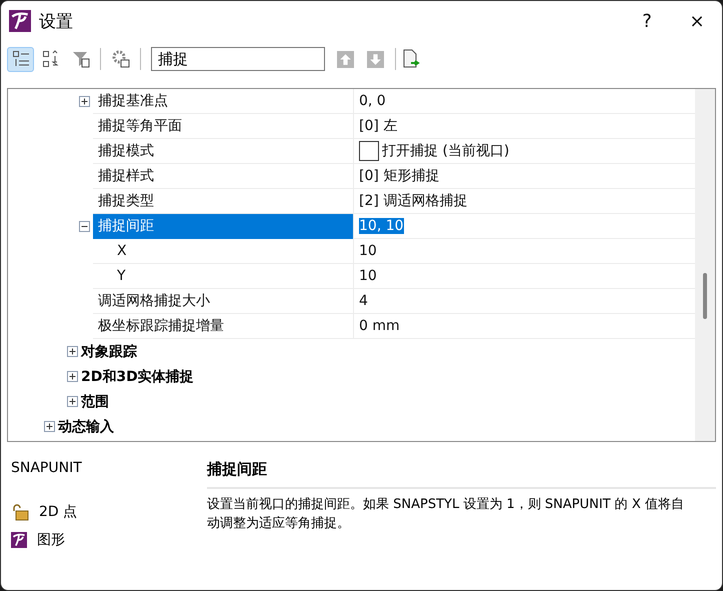  I want to click on description-text: 设置当前视口的捕捉间距。如果 SNAPSTYL 设置为 1，则 SNAPUNIT 的 X 值将自动调整为适应等角捕捉。, so click(446, 514).